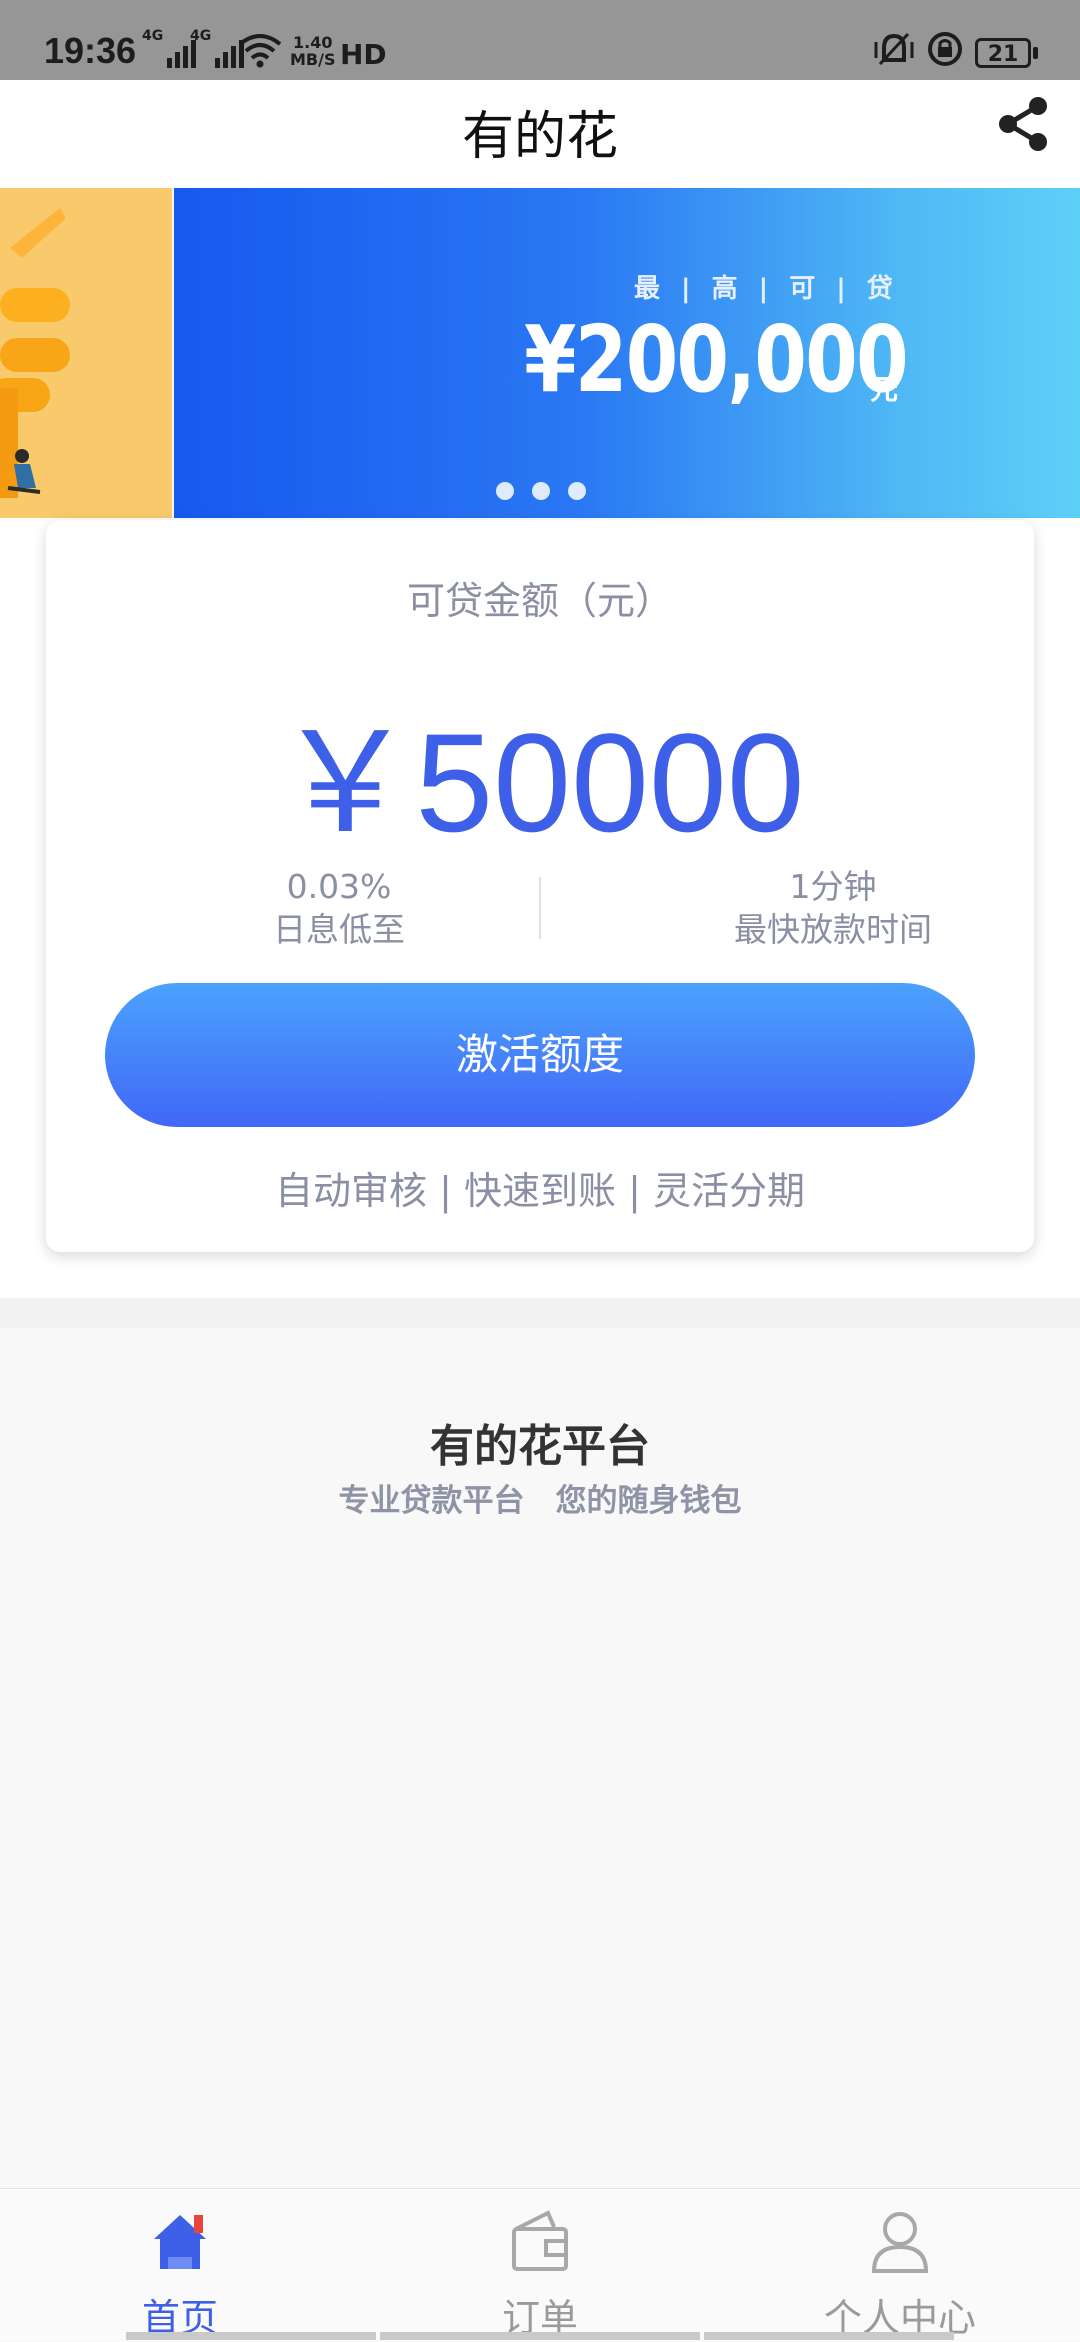  I want to click on available-amount: ￥50000, so click(540, 782).